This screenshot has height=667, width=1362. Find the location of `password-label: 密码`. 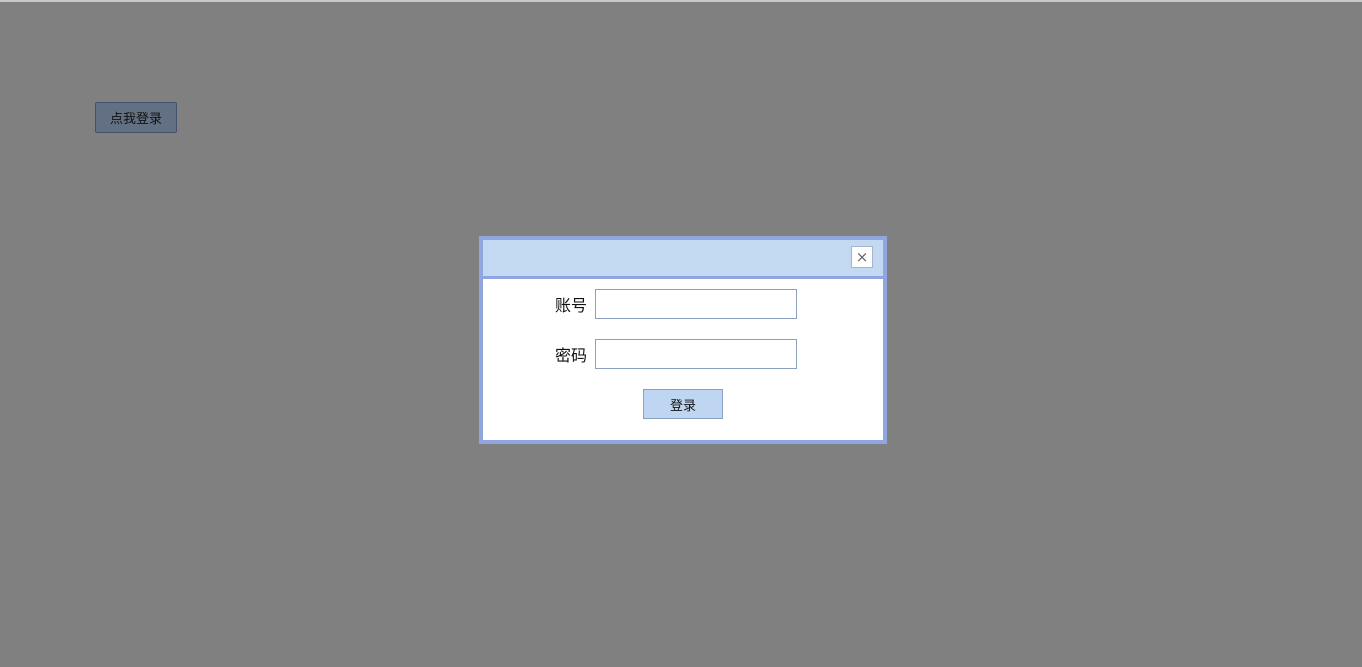

password-label: 密码 is located at coordinates (570, 355).